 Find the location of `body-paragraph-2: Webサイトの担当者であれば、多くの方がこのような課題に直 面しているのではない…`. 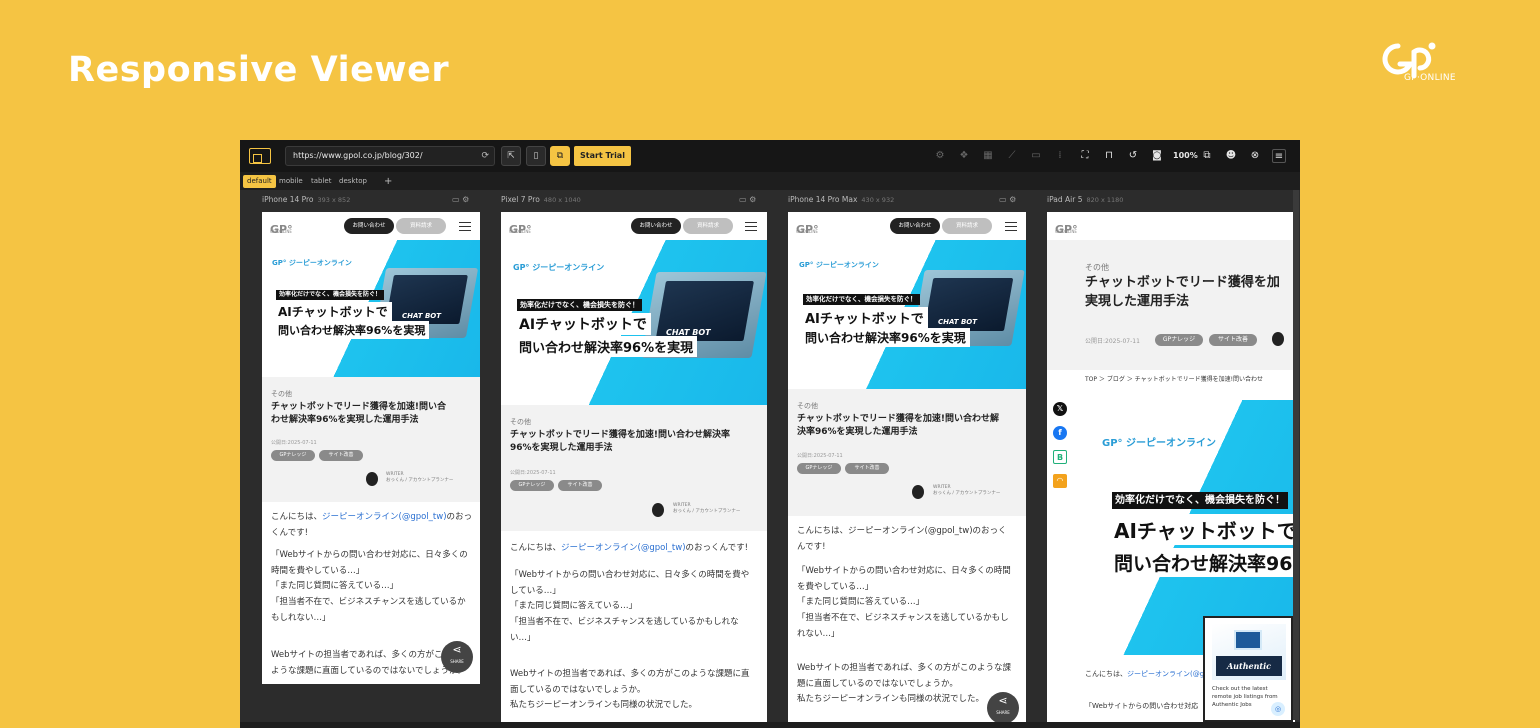

body-paragraph-2: Webサイトの担当者であれば、多くの方がこのような課題に直 面しているのではない… is located at coordinates (630, 690).